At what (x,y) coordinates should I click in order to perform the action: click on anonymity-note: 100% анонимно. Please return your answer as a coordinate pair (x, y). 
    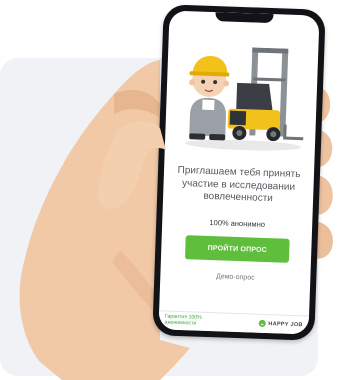
    Looking at the image, I should click on (237, 223).